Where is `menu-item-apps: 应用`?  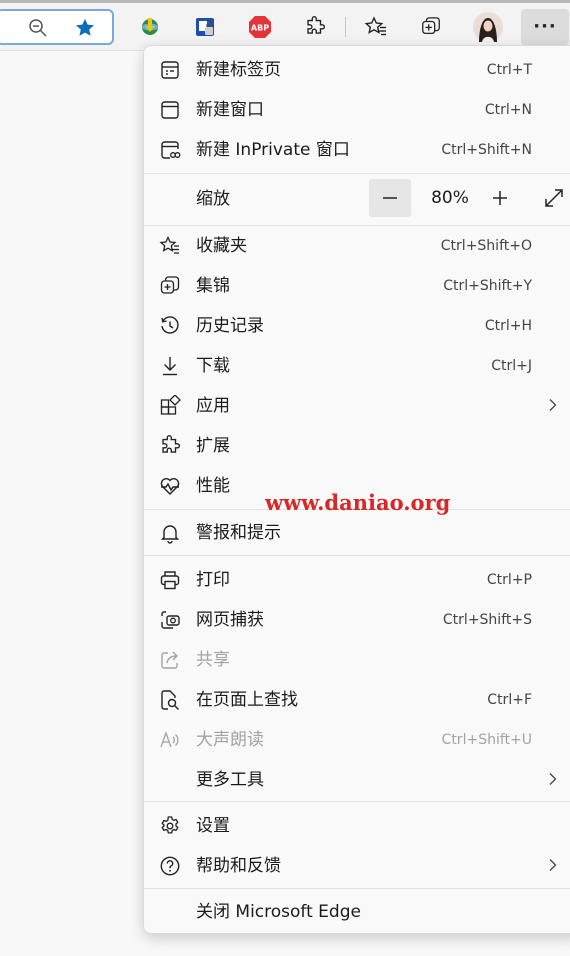 menu-item-apps: 应用 is located at coordinates (357, 405).